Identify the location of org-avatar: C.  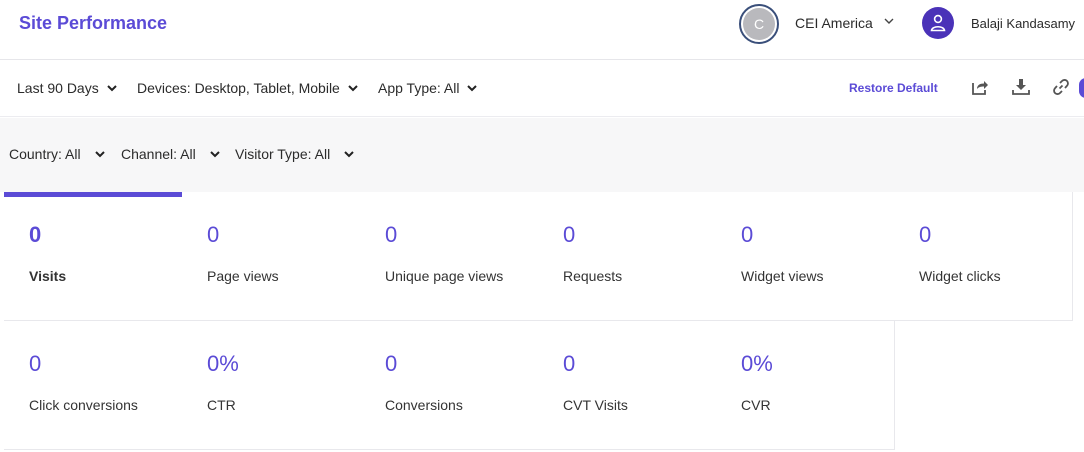
(759, 24).